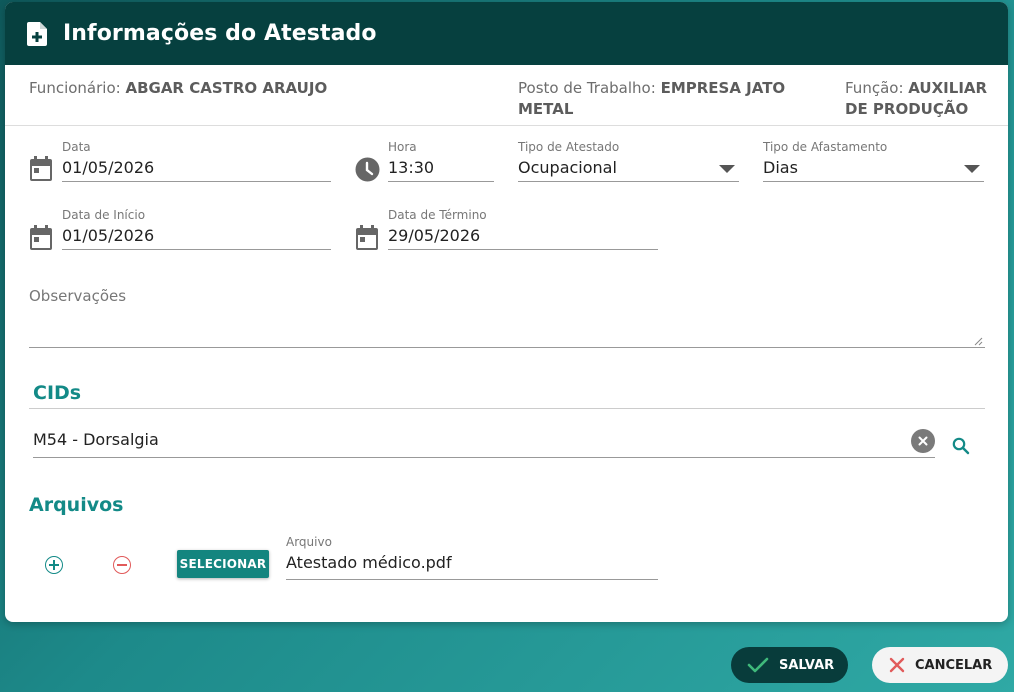 This screenshot has width=1014, height=692. Describe the element at coordinates (57, 393) in the screenshot. I see `cids-section-title: CIDs` at that location.